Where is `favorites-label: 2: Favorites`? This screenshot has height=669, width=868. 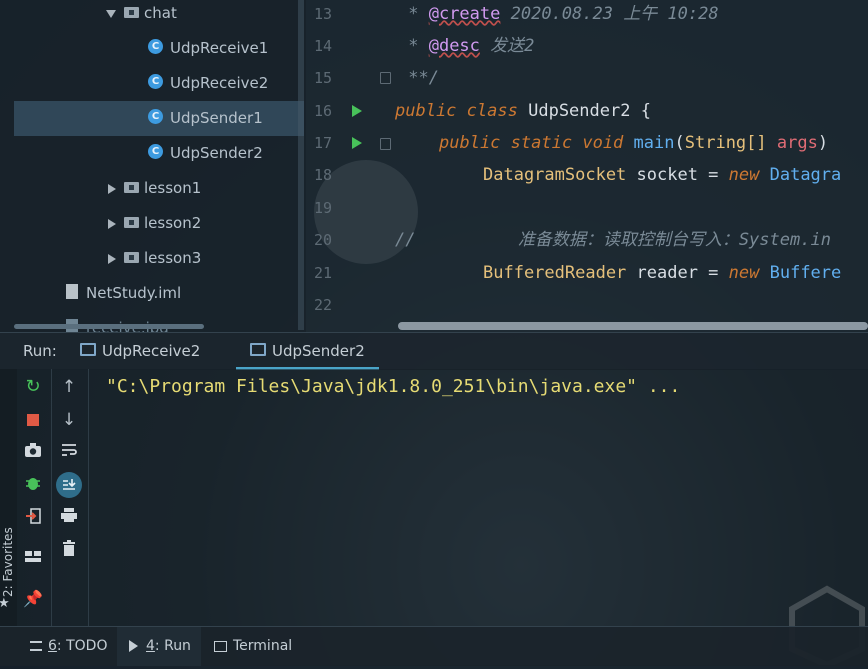 favorites-label: 2: Favorites is located at coordinates (8, 562).